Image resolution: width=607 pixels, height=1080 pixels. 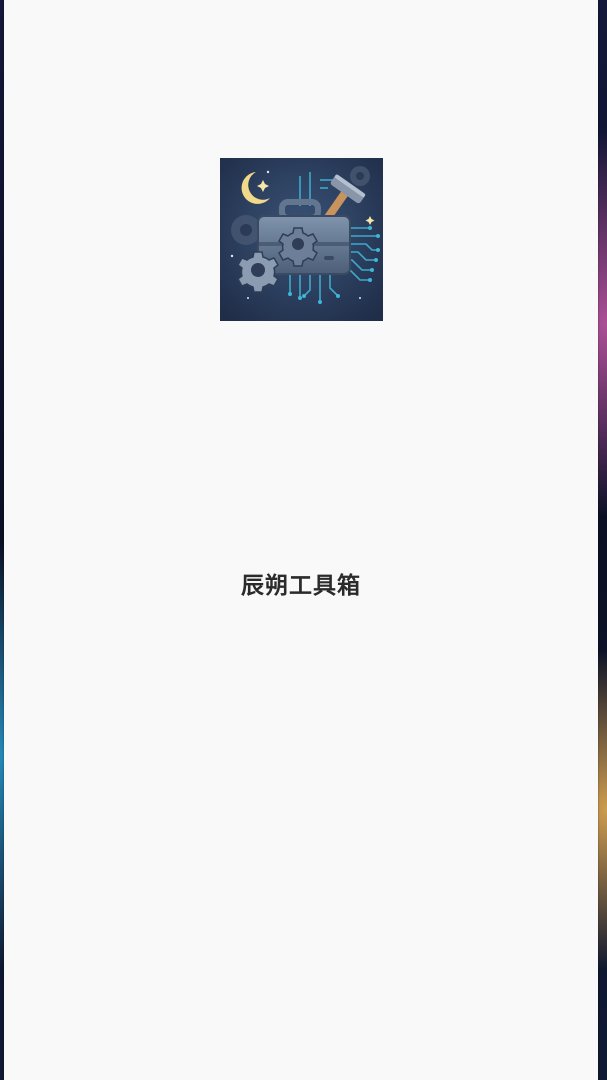 I want to click on toolbox-gear-hammer-icon, so click(x=301, y=239).